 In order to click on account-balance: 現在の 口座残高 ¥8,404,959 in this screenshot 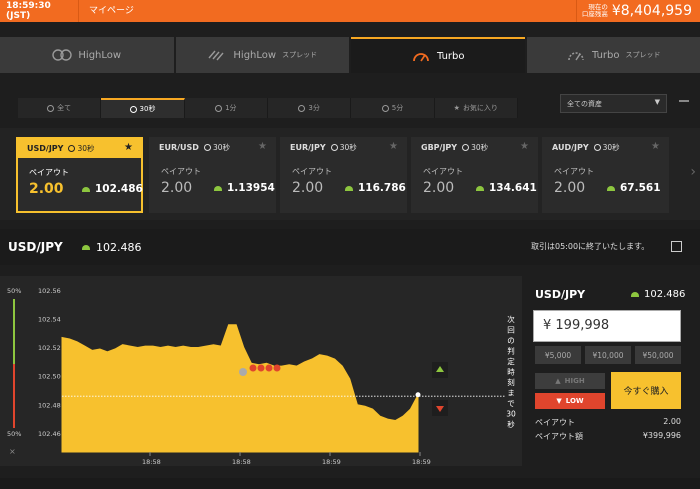, I will do `click(637, 11)`.